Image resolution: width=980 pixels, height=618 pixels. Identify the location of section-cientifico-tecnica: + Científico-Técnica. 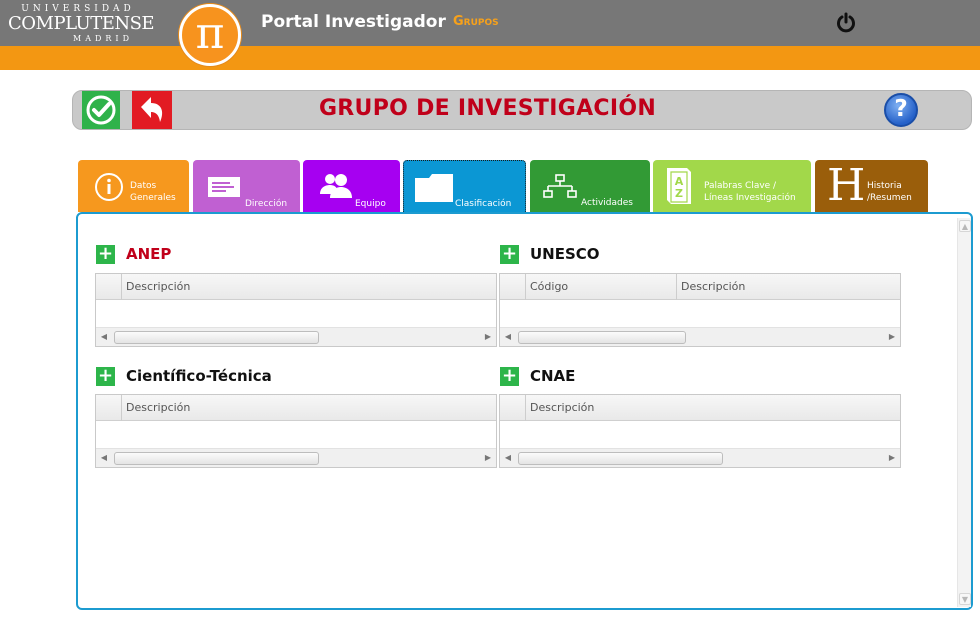
(286, 377).